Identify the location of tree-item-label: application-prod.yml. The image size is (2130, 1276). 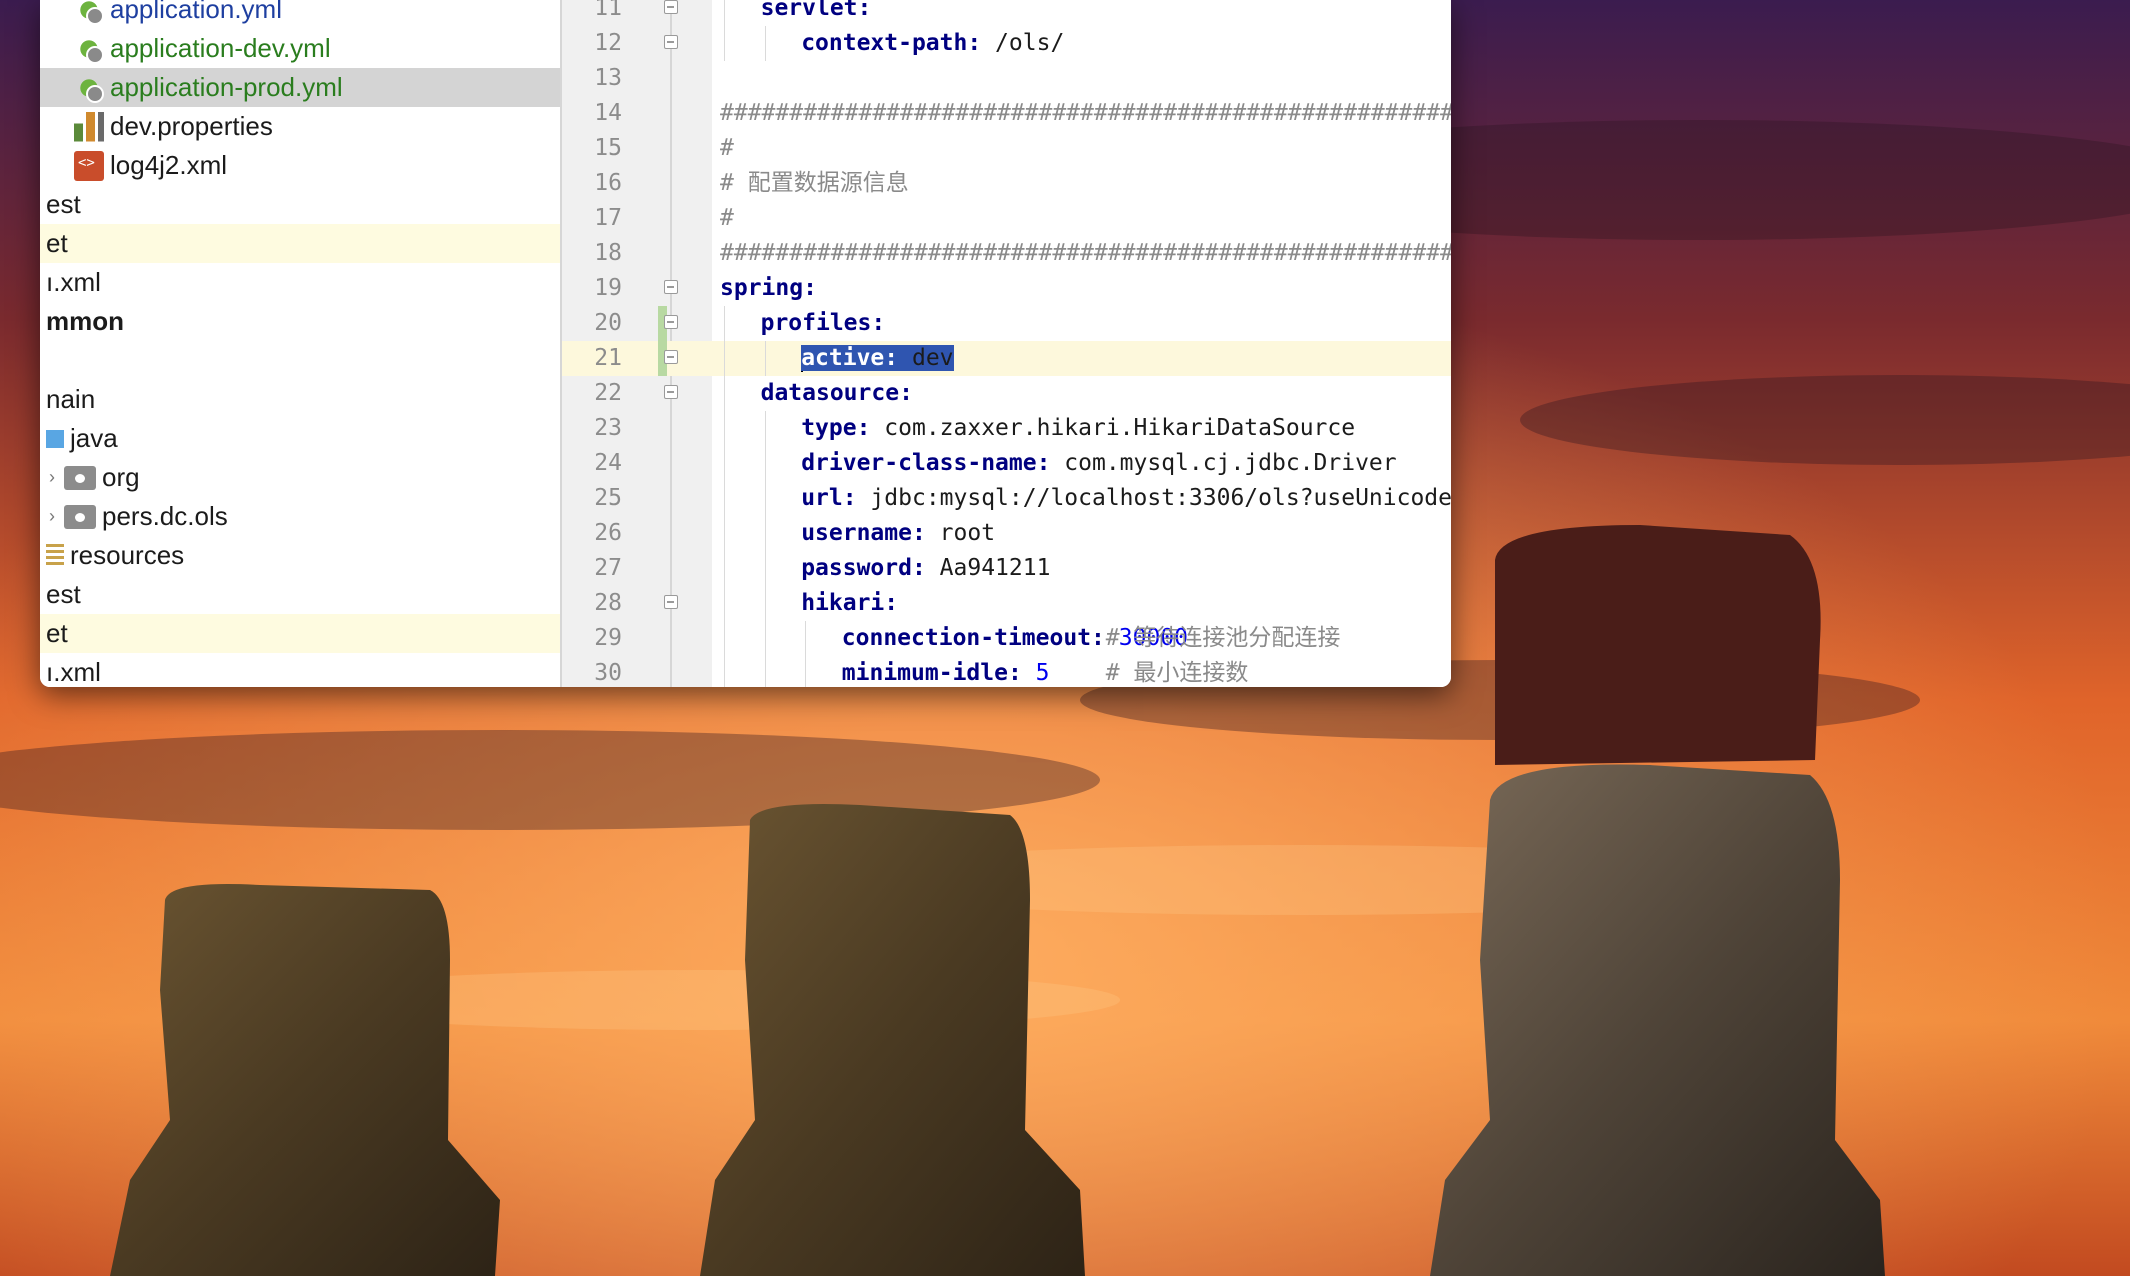
(226, 87).